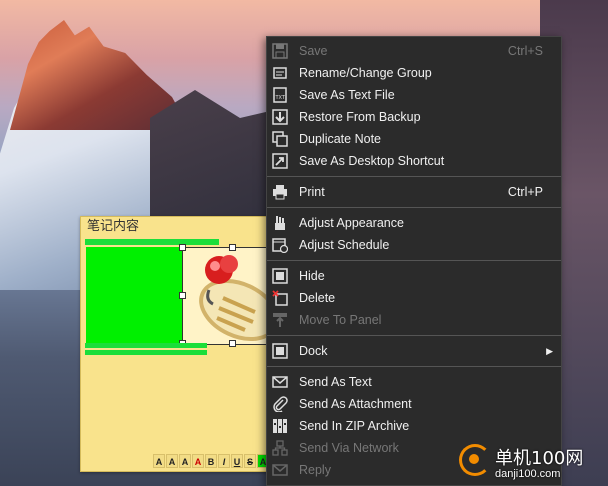  Describe the element at coordinates (280, 73) in the screenshot. I see `rename-icon` at that location.